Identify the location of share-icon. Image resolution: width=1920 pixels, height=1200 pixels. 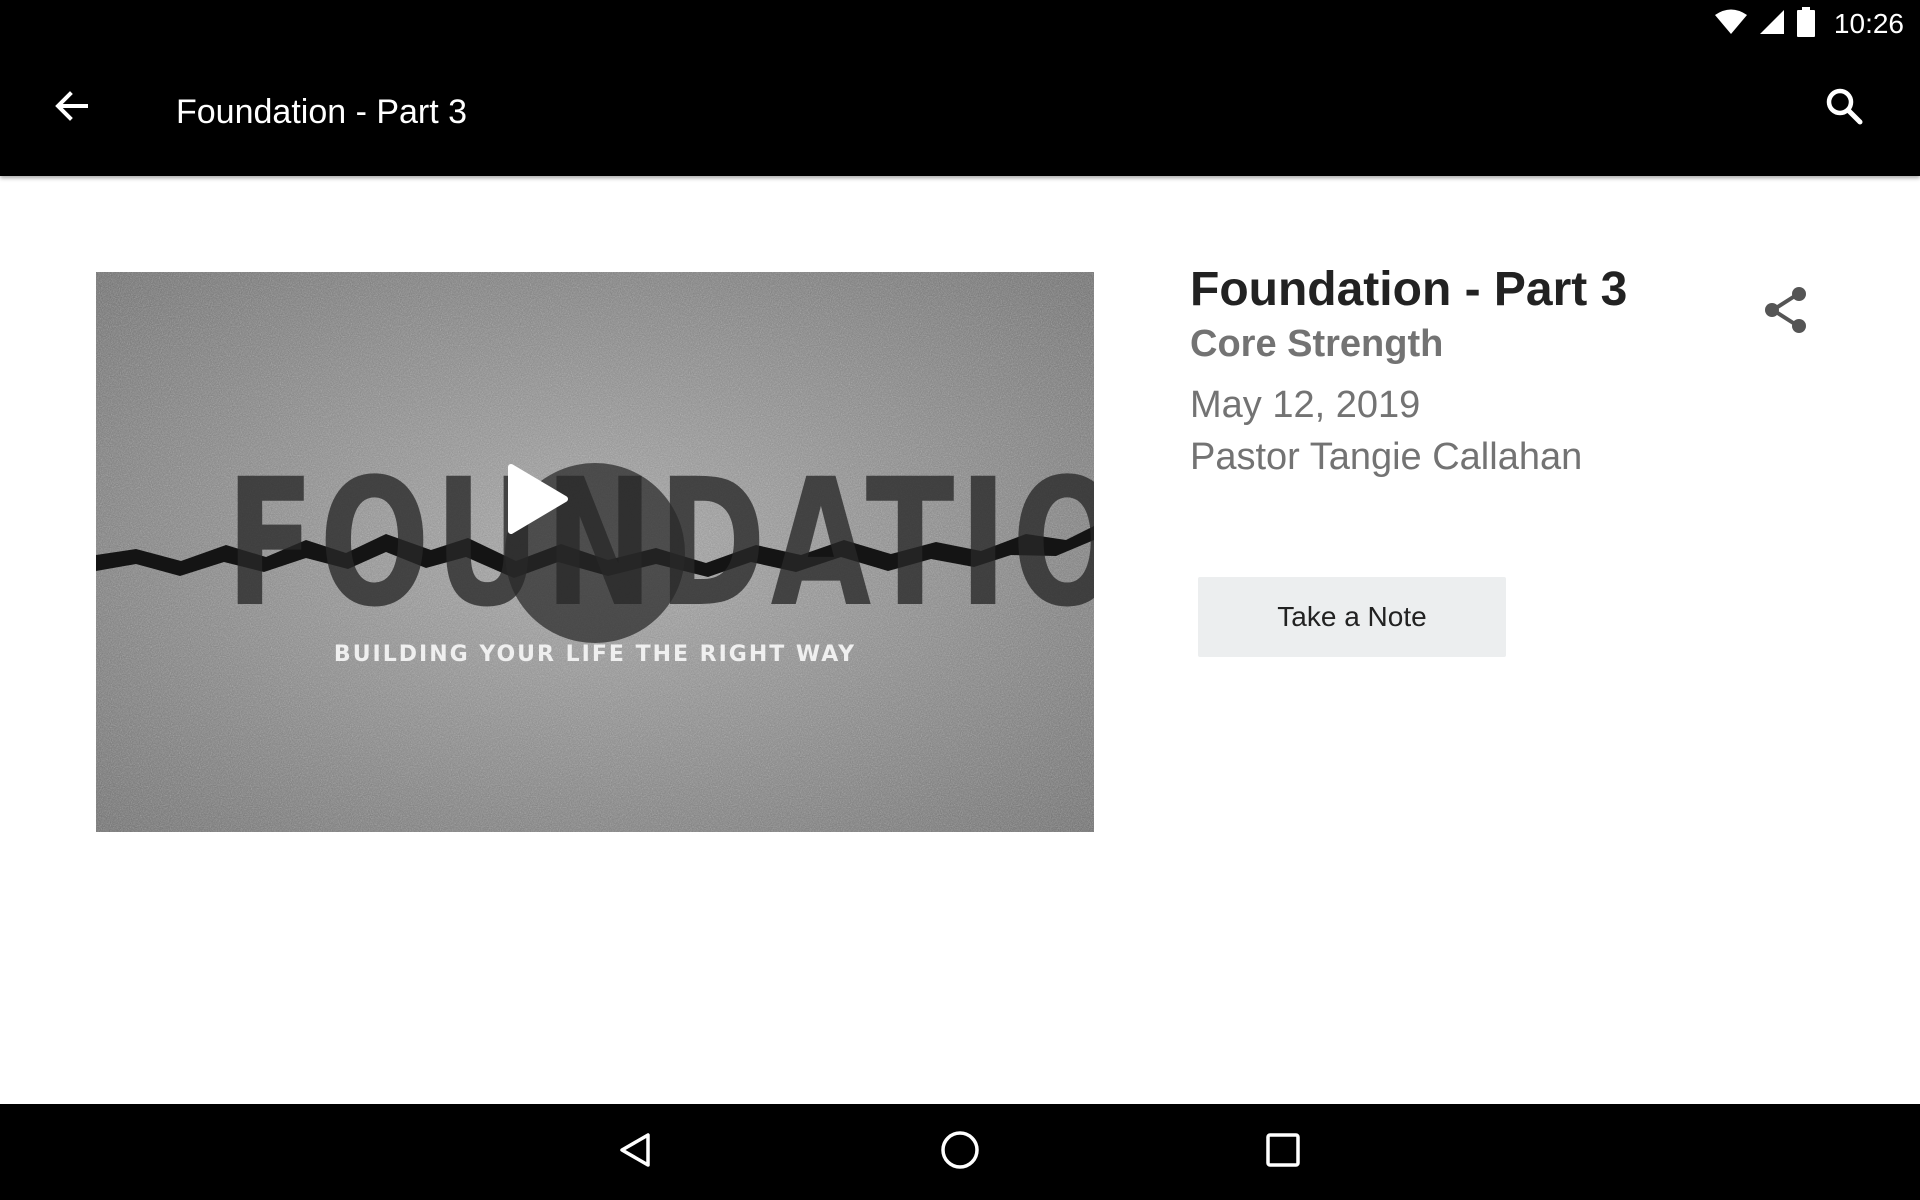
(1786, 312).